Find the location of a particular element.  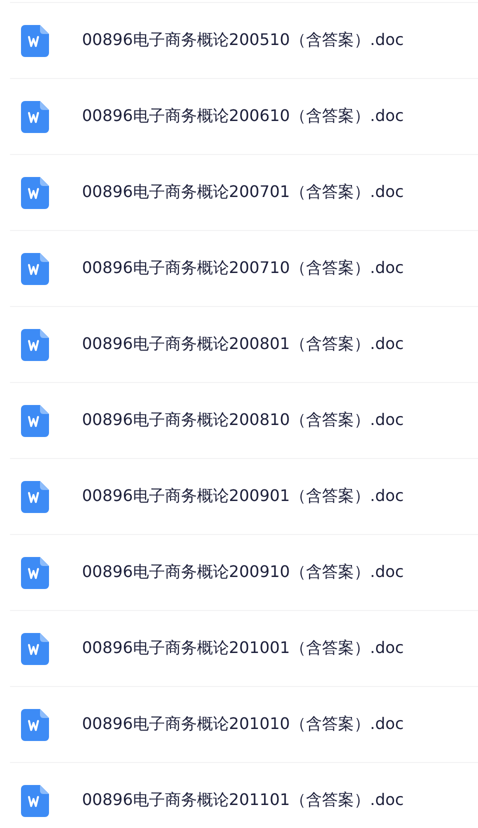

file-name: 00896电子商务概论200810（含答案）.doc is located at coordinates (243, 420).